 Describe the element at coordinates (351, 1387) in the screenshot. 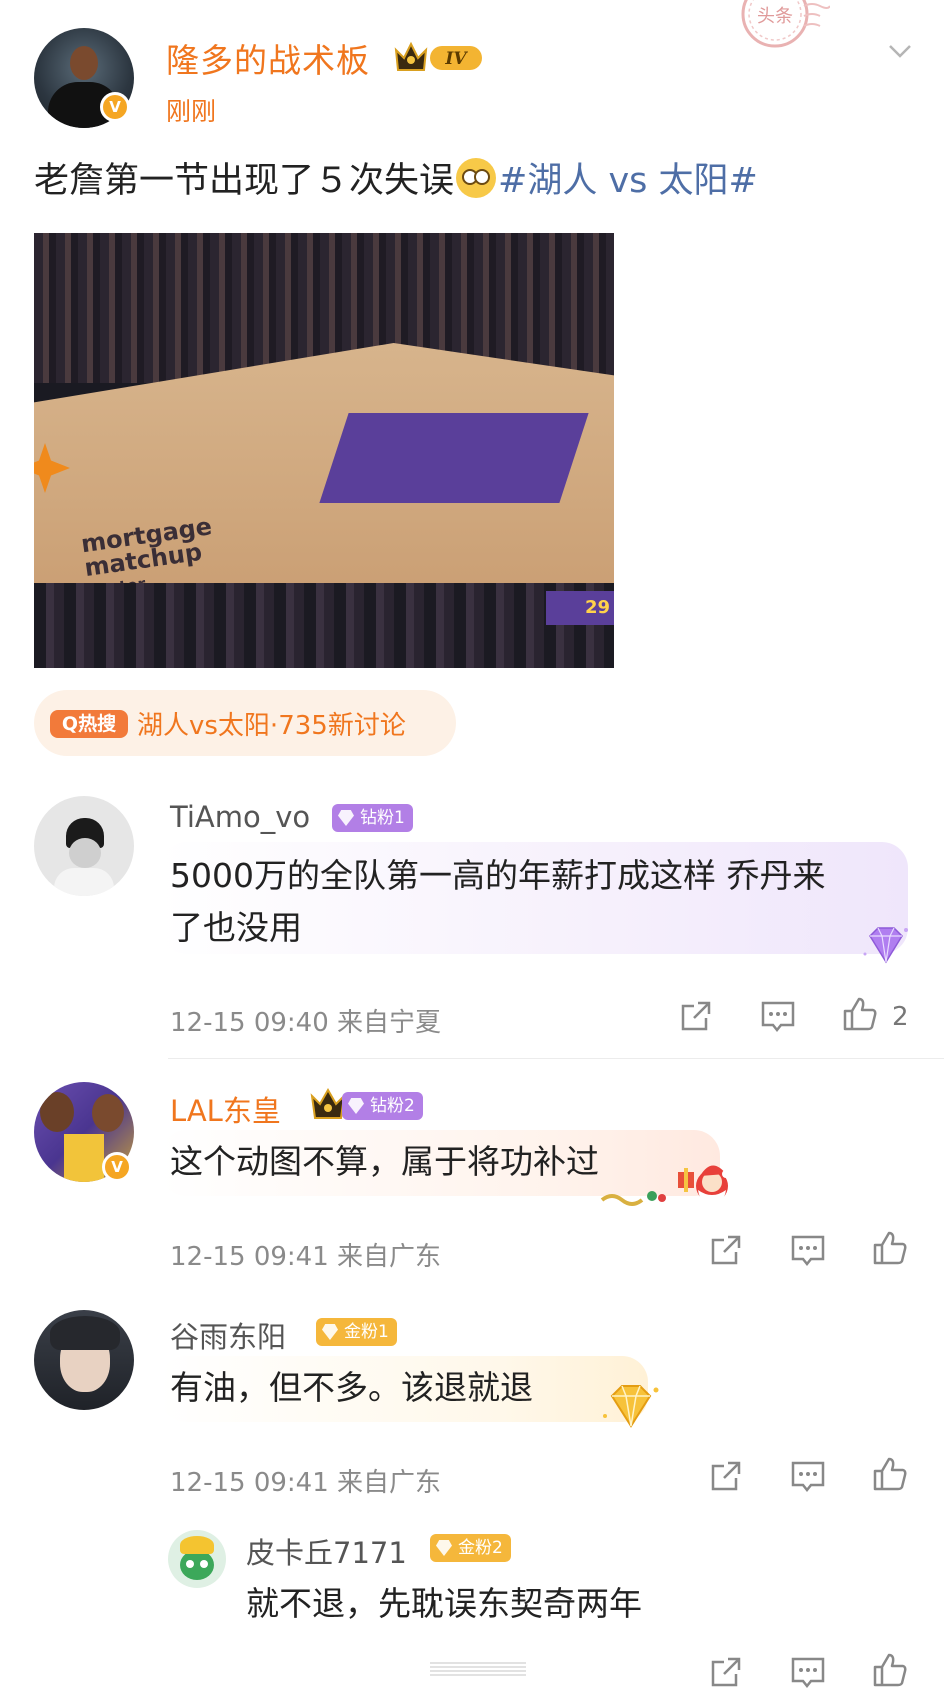

I see `comment-text: 有油，但不多。该退就退` at that location.